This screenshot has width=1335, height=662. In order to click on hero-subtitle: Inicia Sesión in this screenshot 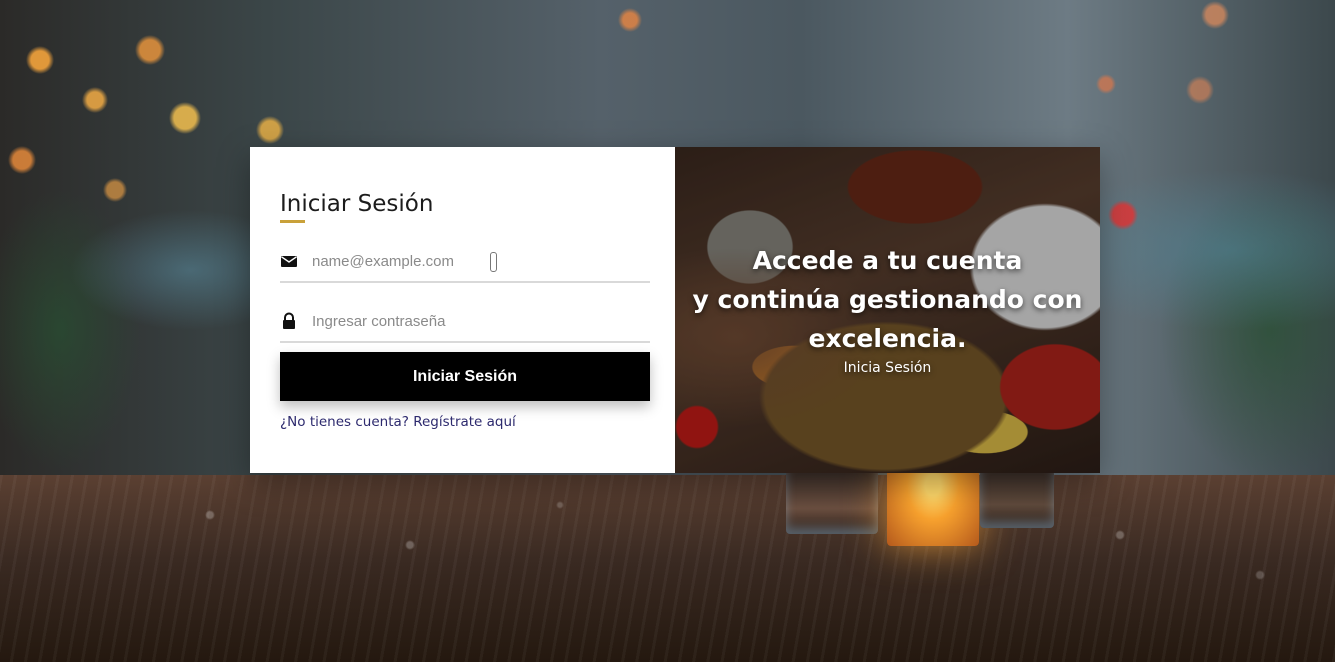, I will do `click(887, 368)`.